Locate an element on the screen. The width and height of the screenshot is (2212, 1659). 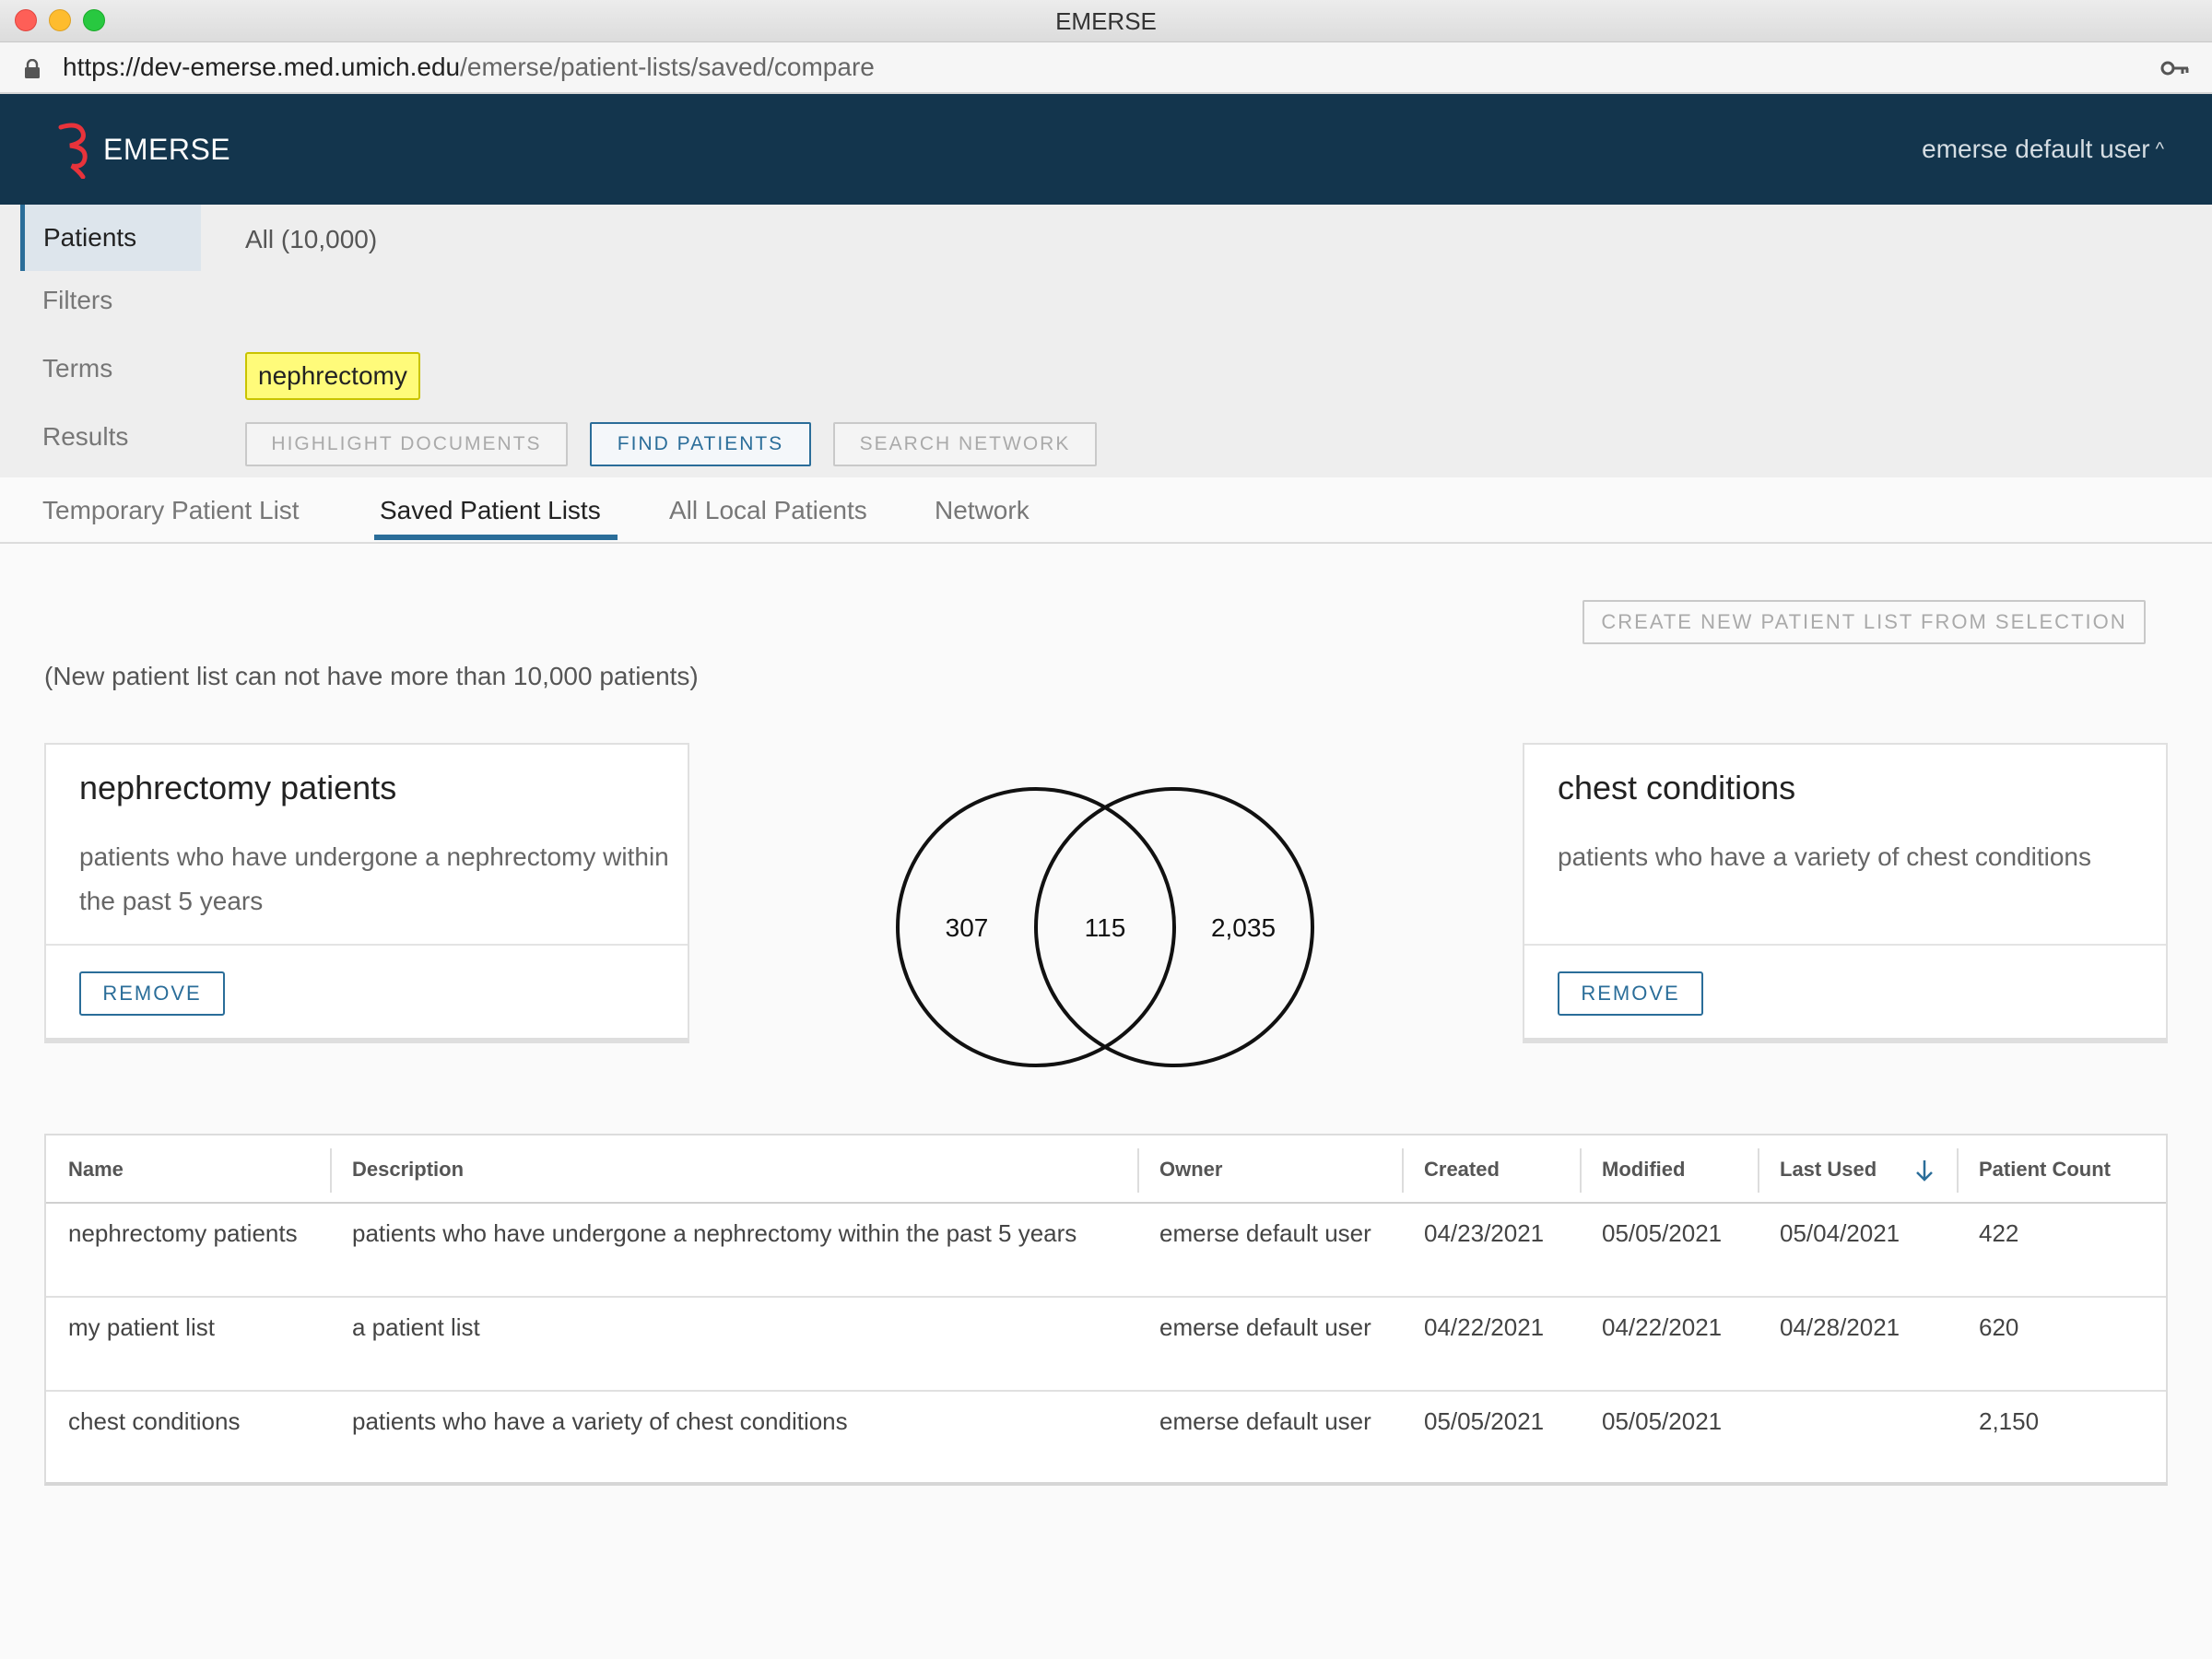
find-patients-button: FIND PATIENTS is located at coordinates (700, 444).